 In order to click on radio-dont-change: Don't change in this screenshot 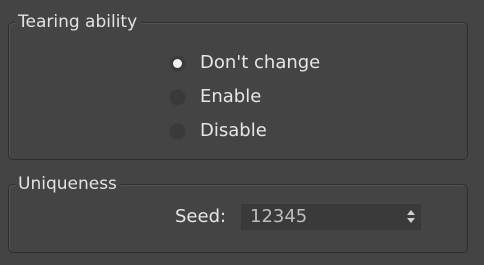, I will do `click(244, 63)`.